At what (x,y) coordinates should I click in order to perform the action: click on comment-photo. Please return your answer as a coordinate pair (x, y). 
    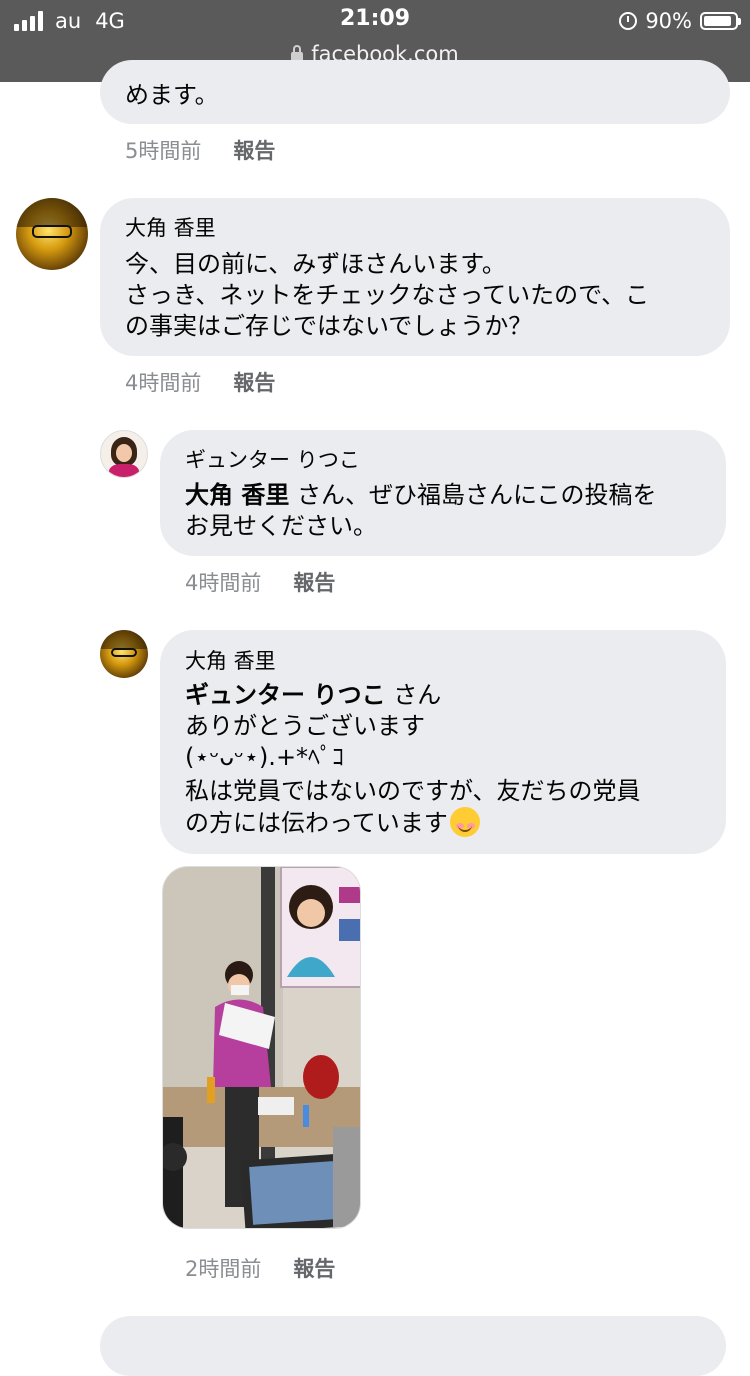
    Looking at the image, I should click on (261, 1047).